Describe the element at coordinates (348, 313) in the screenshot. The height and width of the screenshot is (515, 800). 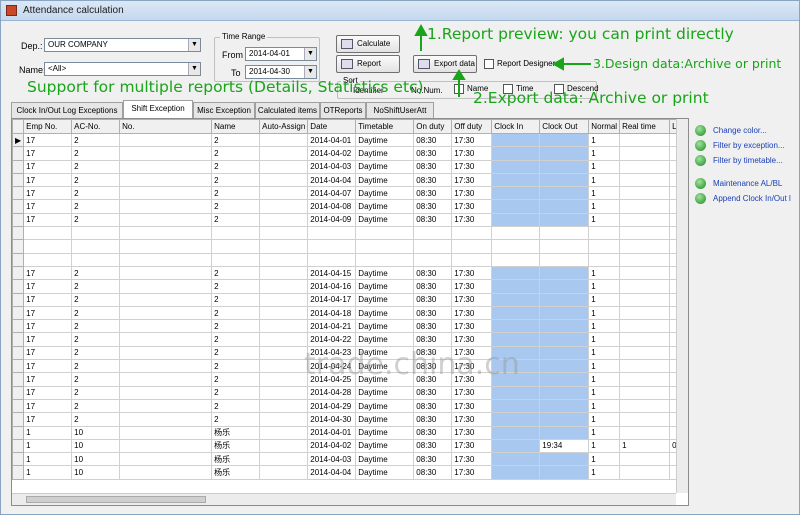
I see `table-row: 17 2 2 2014-04-18 Daytime 08:30 17:30 1` at that location.